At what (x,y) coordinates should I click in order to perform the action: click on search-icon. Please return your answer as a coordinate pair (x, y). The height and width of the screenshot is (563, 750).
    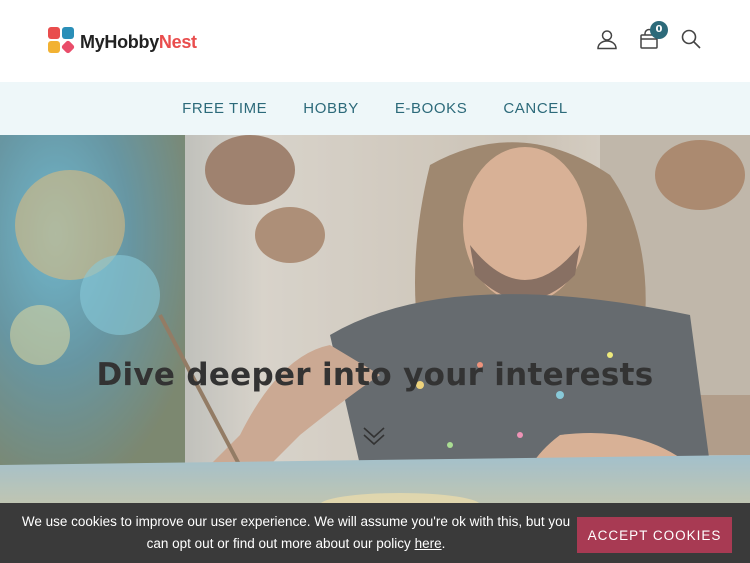
    Looking at the image, I should click on (691, 39).